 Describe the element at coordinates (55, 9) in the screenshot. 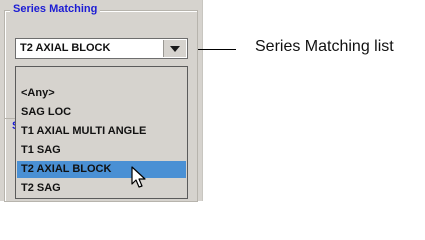

I see `group-title: Series Matching` at that location.